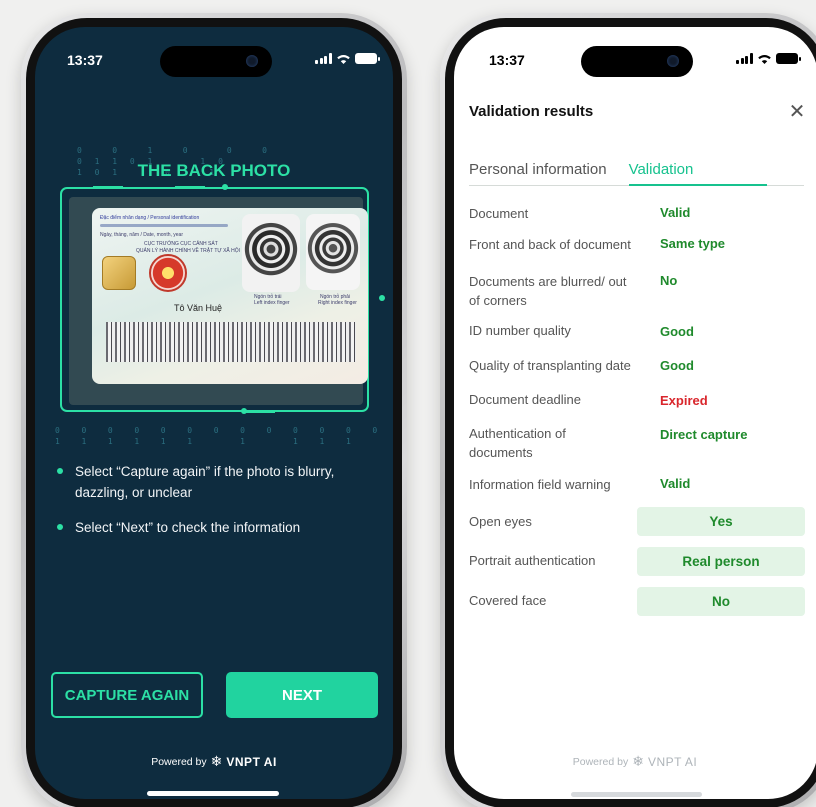 This screenshot has width=816, height=807. Describe the element at coordinates (517, 443) in the screenshot. I see `row-label: Authentication of documents` at that location.